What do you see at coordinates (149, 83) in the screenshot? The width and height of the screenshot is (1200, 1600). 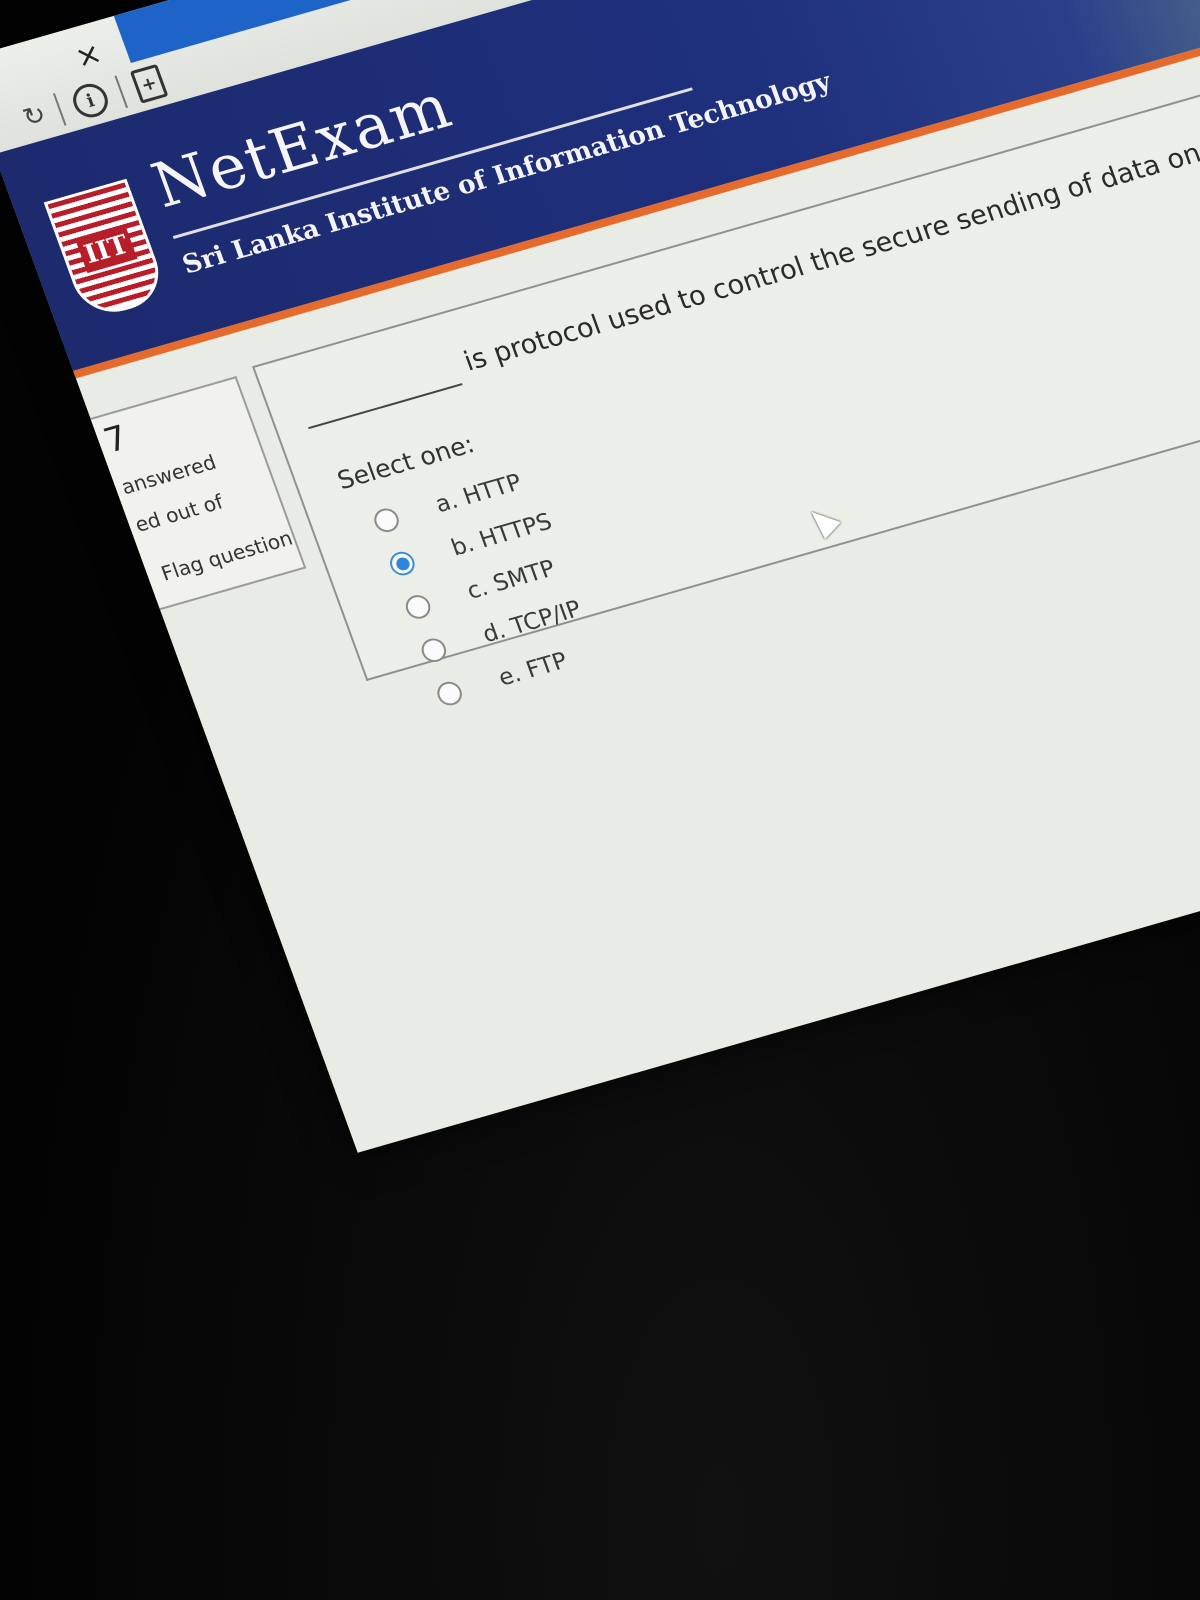 I see `page-add-icon: +` at bounding box center [149, 83].